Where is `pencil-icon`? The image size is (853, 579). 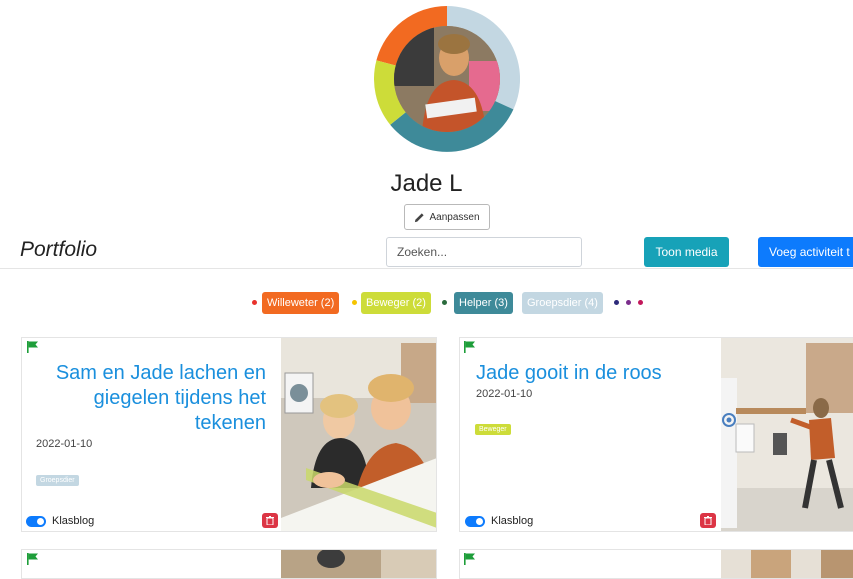
pencil-icon is located at coordinates (420, 217).